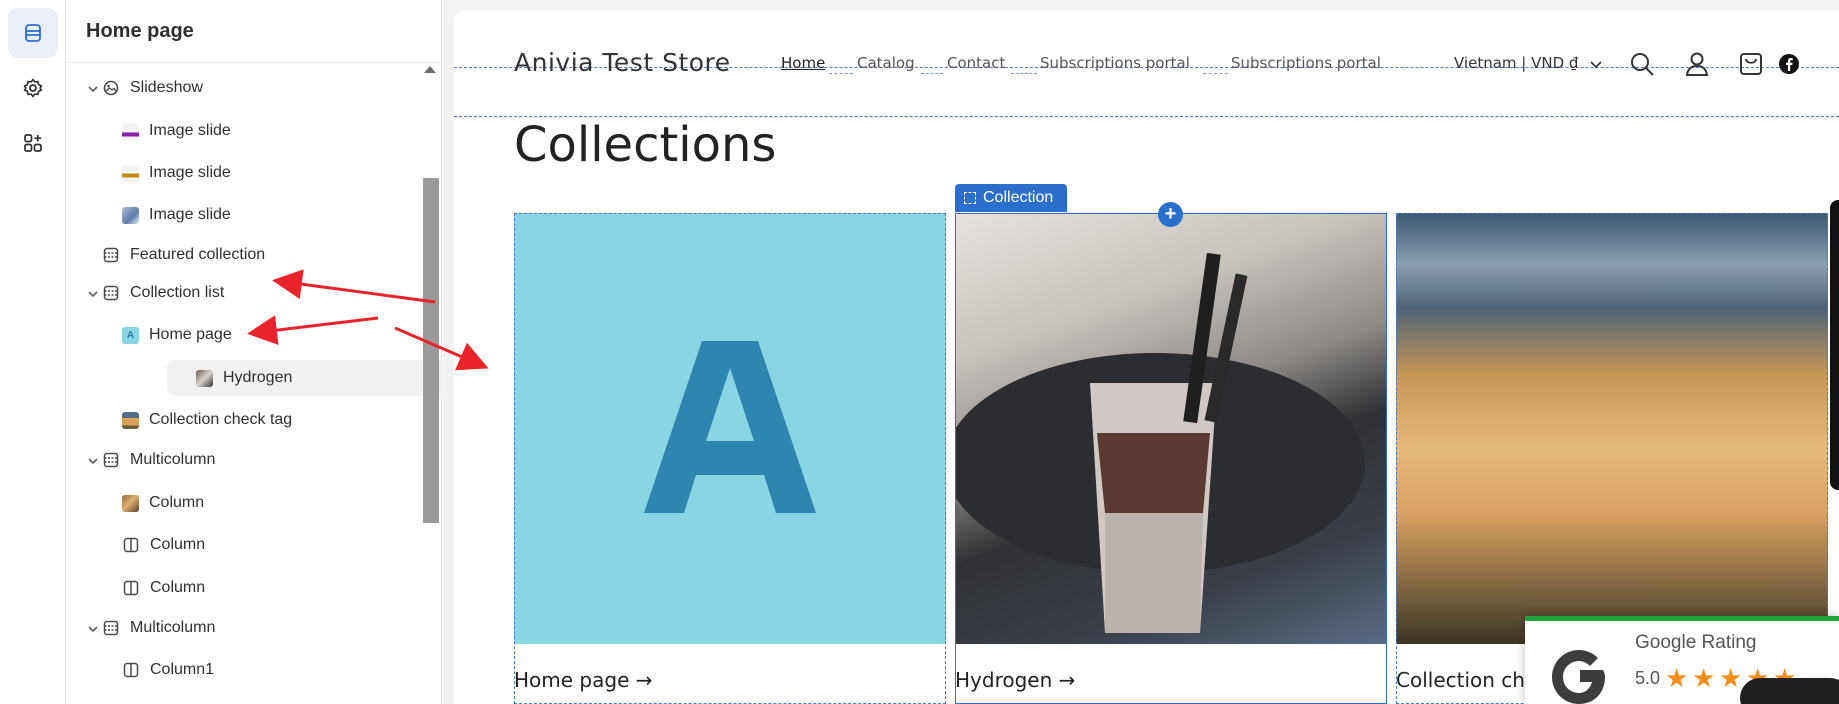 This screenshot has height=704, width=1839. What do you see at coordinates (622, 62) in the screenshot?
I see `store-name: Anivia Test Store` at bounding box center [622, 62].